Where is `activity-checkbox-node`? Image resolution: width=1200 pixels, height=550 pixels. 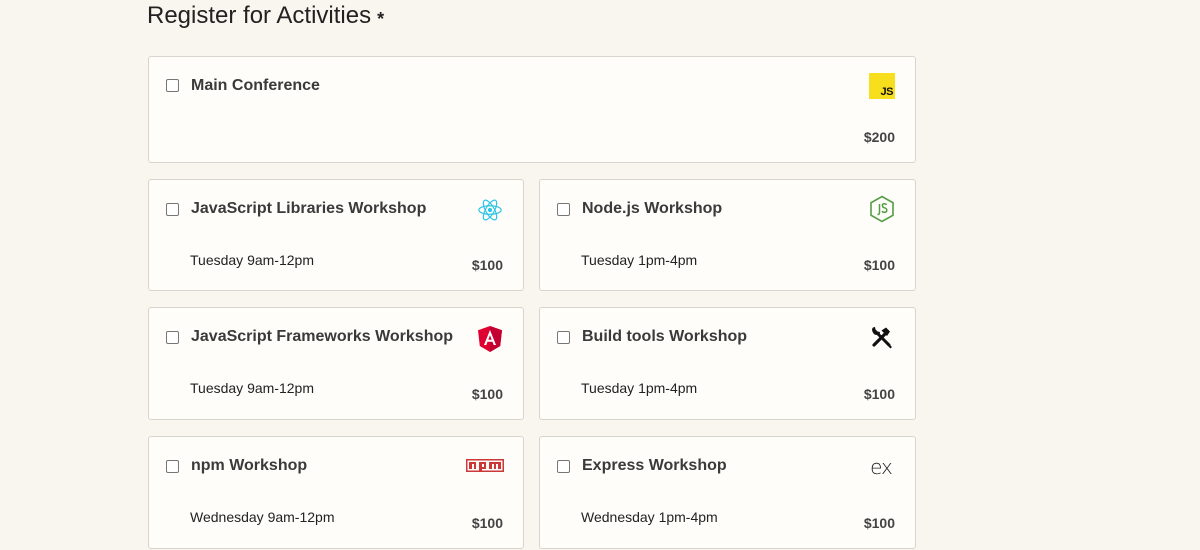
activity-checkbox-node is located at coordinates (563, 209).